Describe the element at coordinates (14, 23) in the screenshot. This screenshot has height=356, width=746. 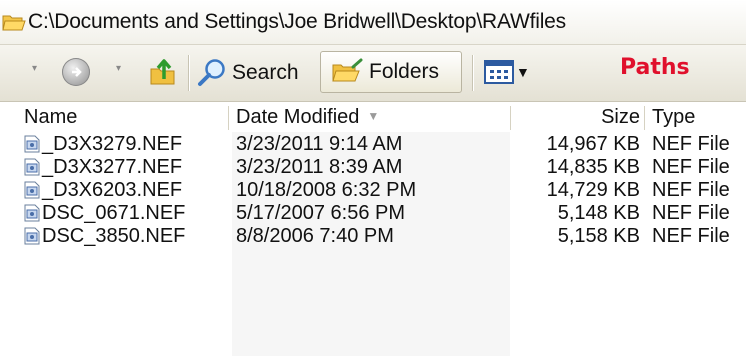
I see `folder-icon` at that location.